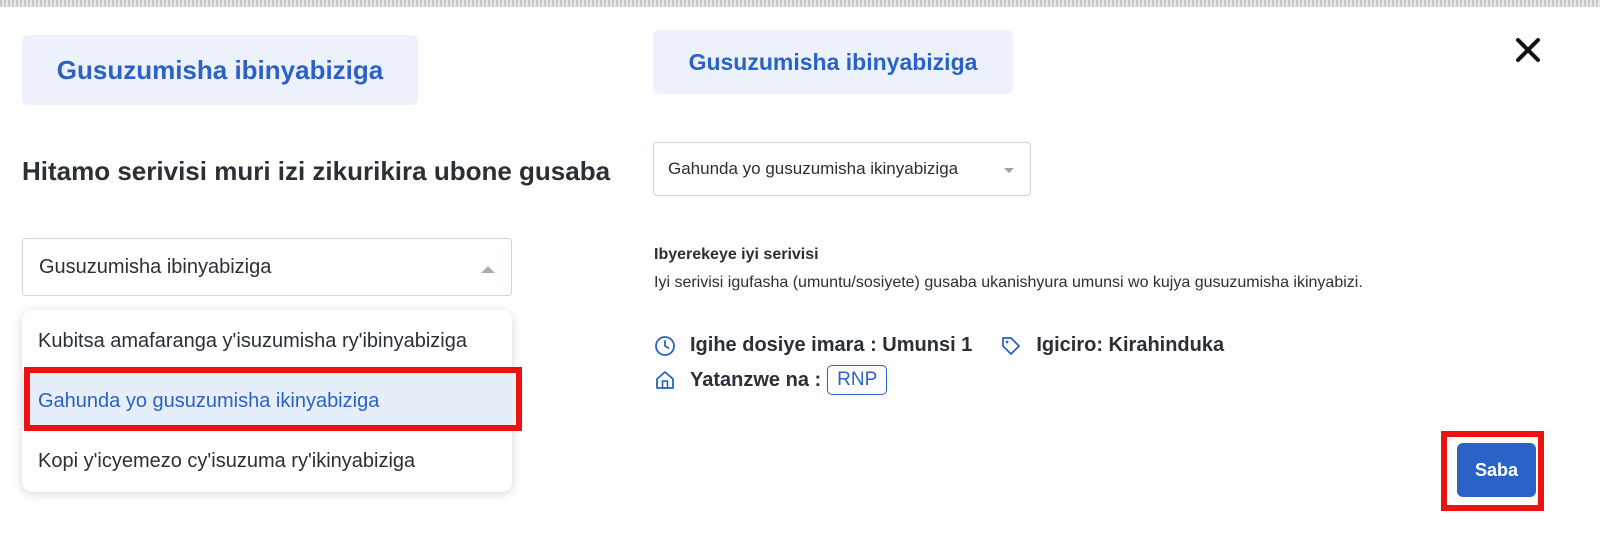 This screenshot has height=534, width=1600. I want to click on chevron-down-icon, so click(1009, 170).